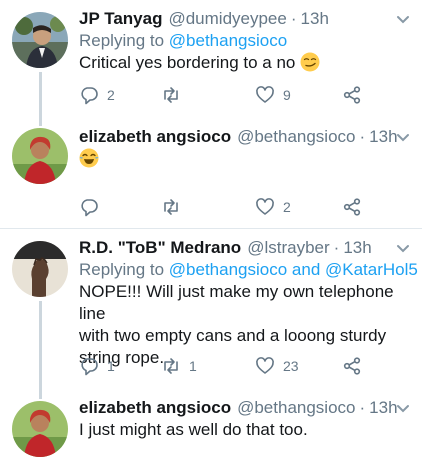 The height and width of the screenshot is (460, 422). I want to click on tweet-text-body: Critical yes bordering to a no, so click(187, 62).